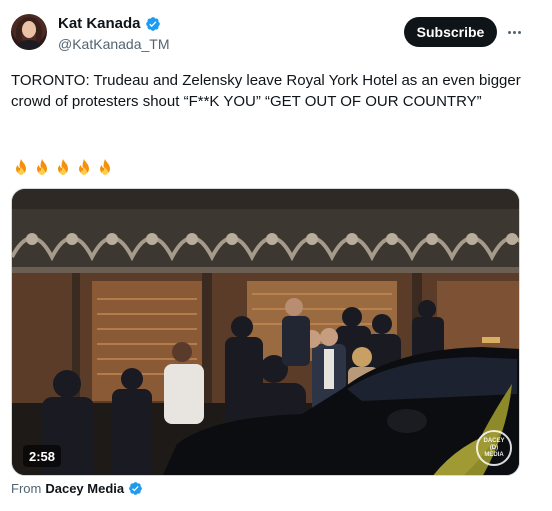 This screenshot has width=552, height=511. What do you see at coordinates (99, 23) in the screenshot?
I see `author-display-name: Kat Kanada` at bounding box center [99, 23].